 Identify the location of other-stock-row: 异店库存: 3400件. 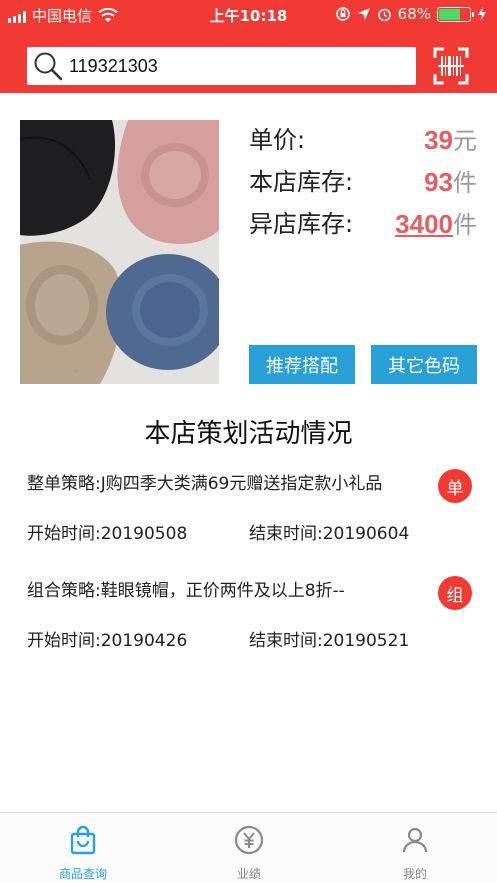
(363, 227).